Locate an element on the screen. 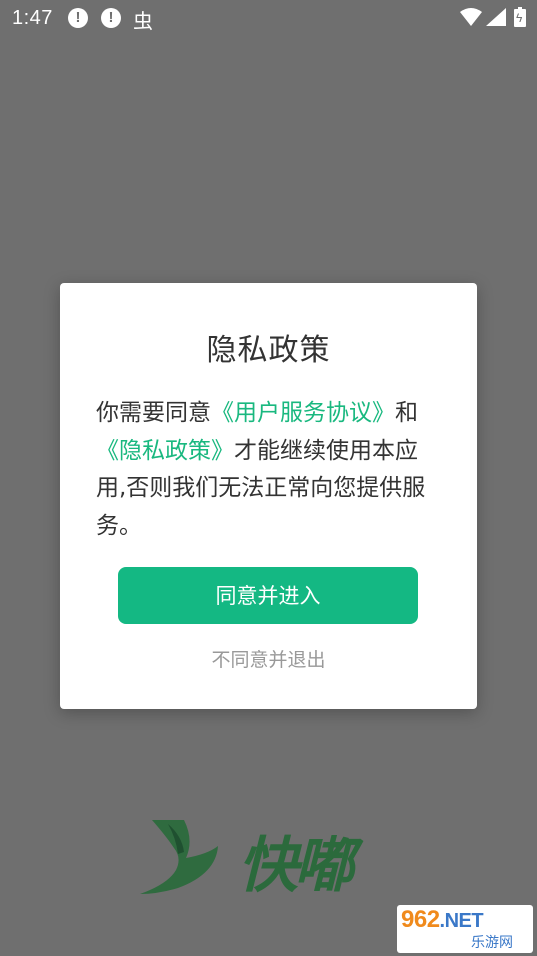 This screenshot has height=956, width=537. status-bar: 1:47 ! ! 虫 ϟ is located at coordinates (268, 18).